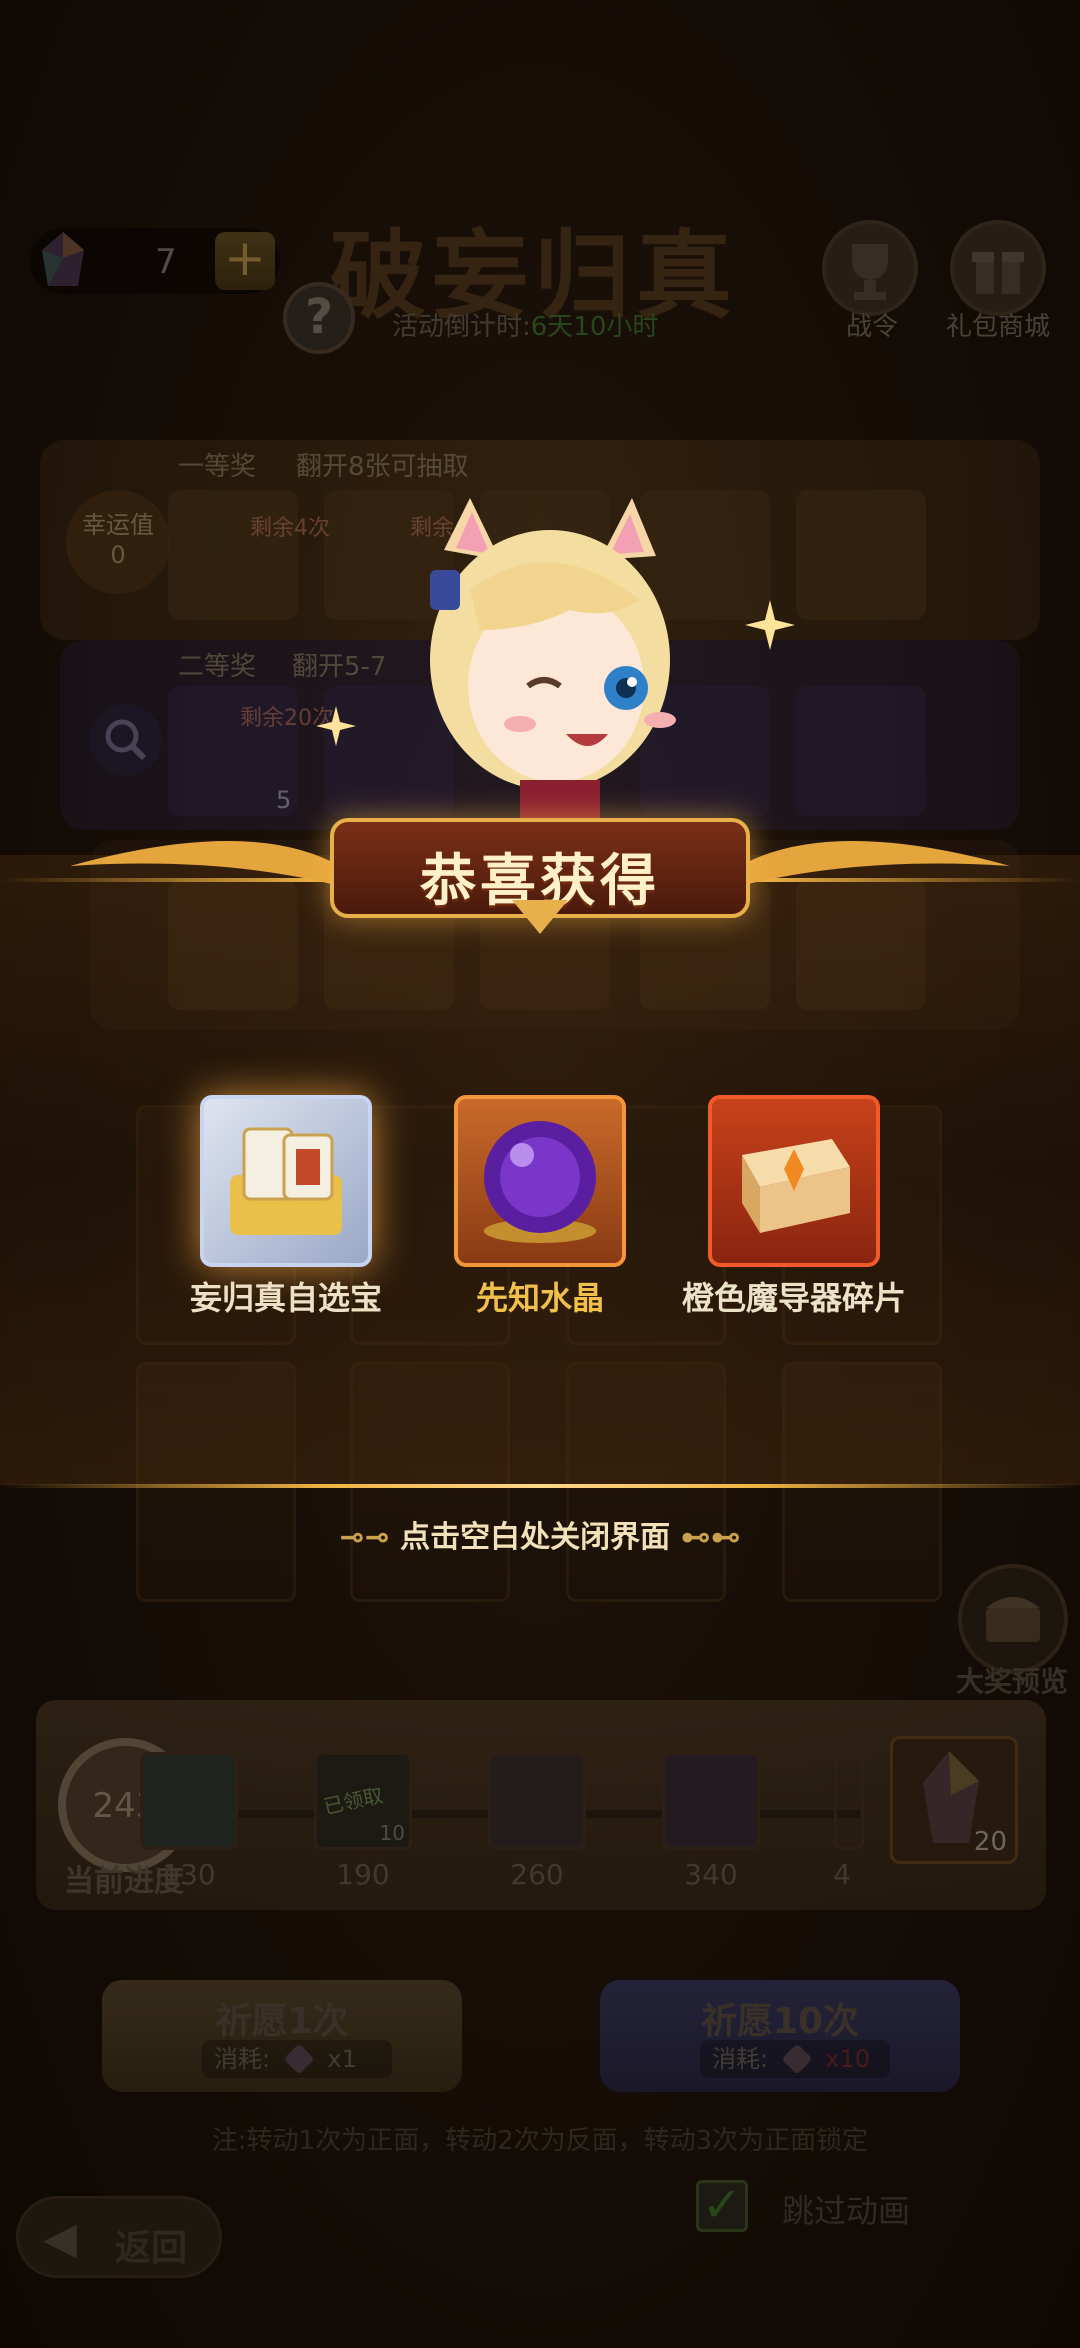  Describe the element at coordinates (793, 1298) in the screenshot. I see `reward-label: 橙色魔导器碎片` at that location.